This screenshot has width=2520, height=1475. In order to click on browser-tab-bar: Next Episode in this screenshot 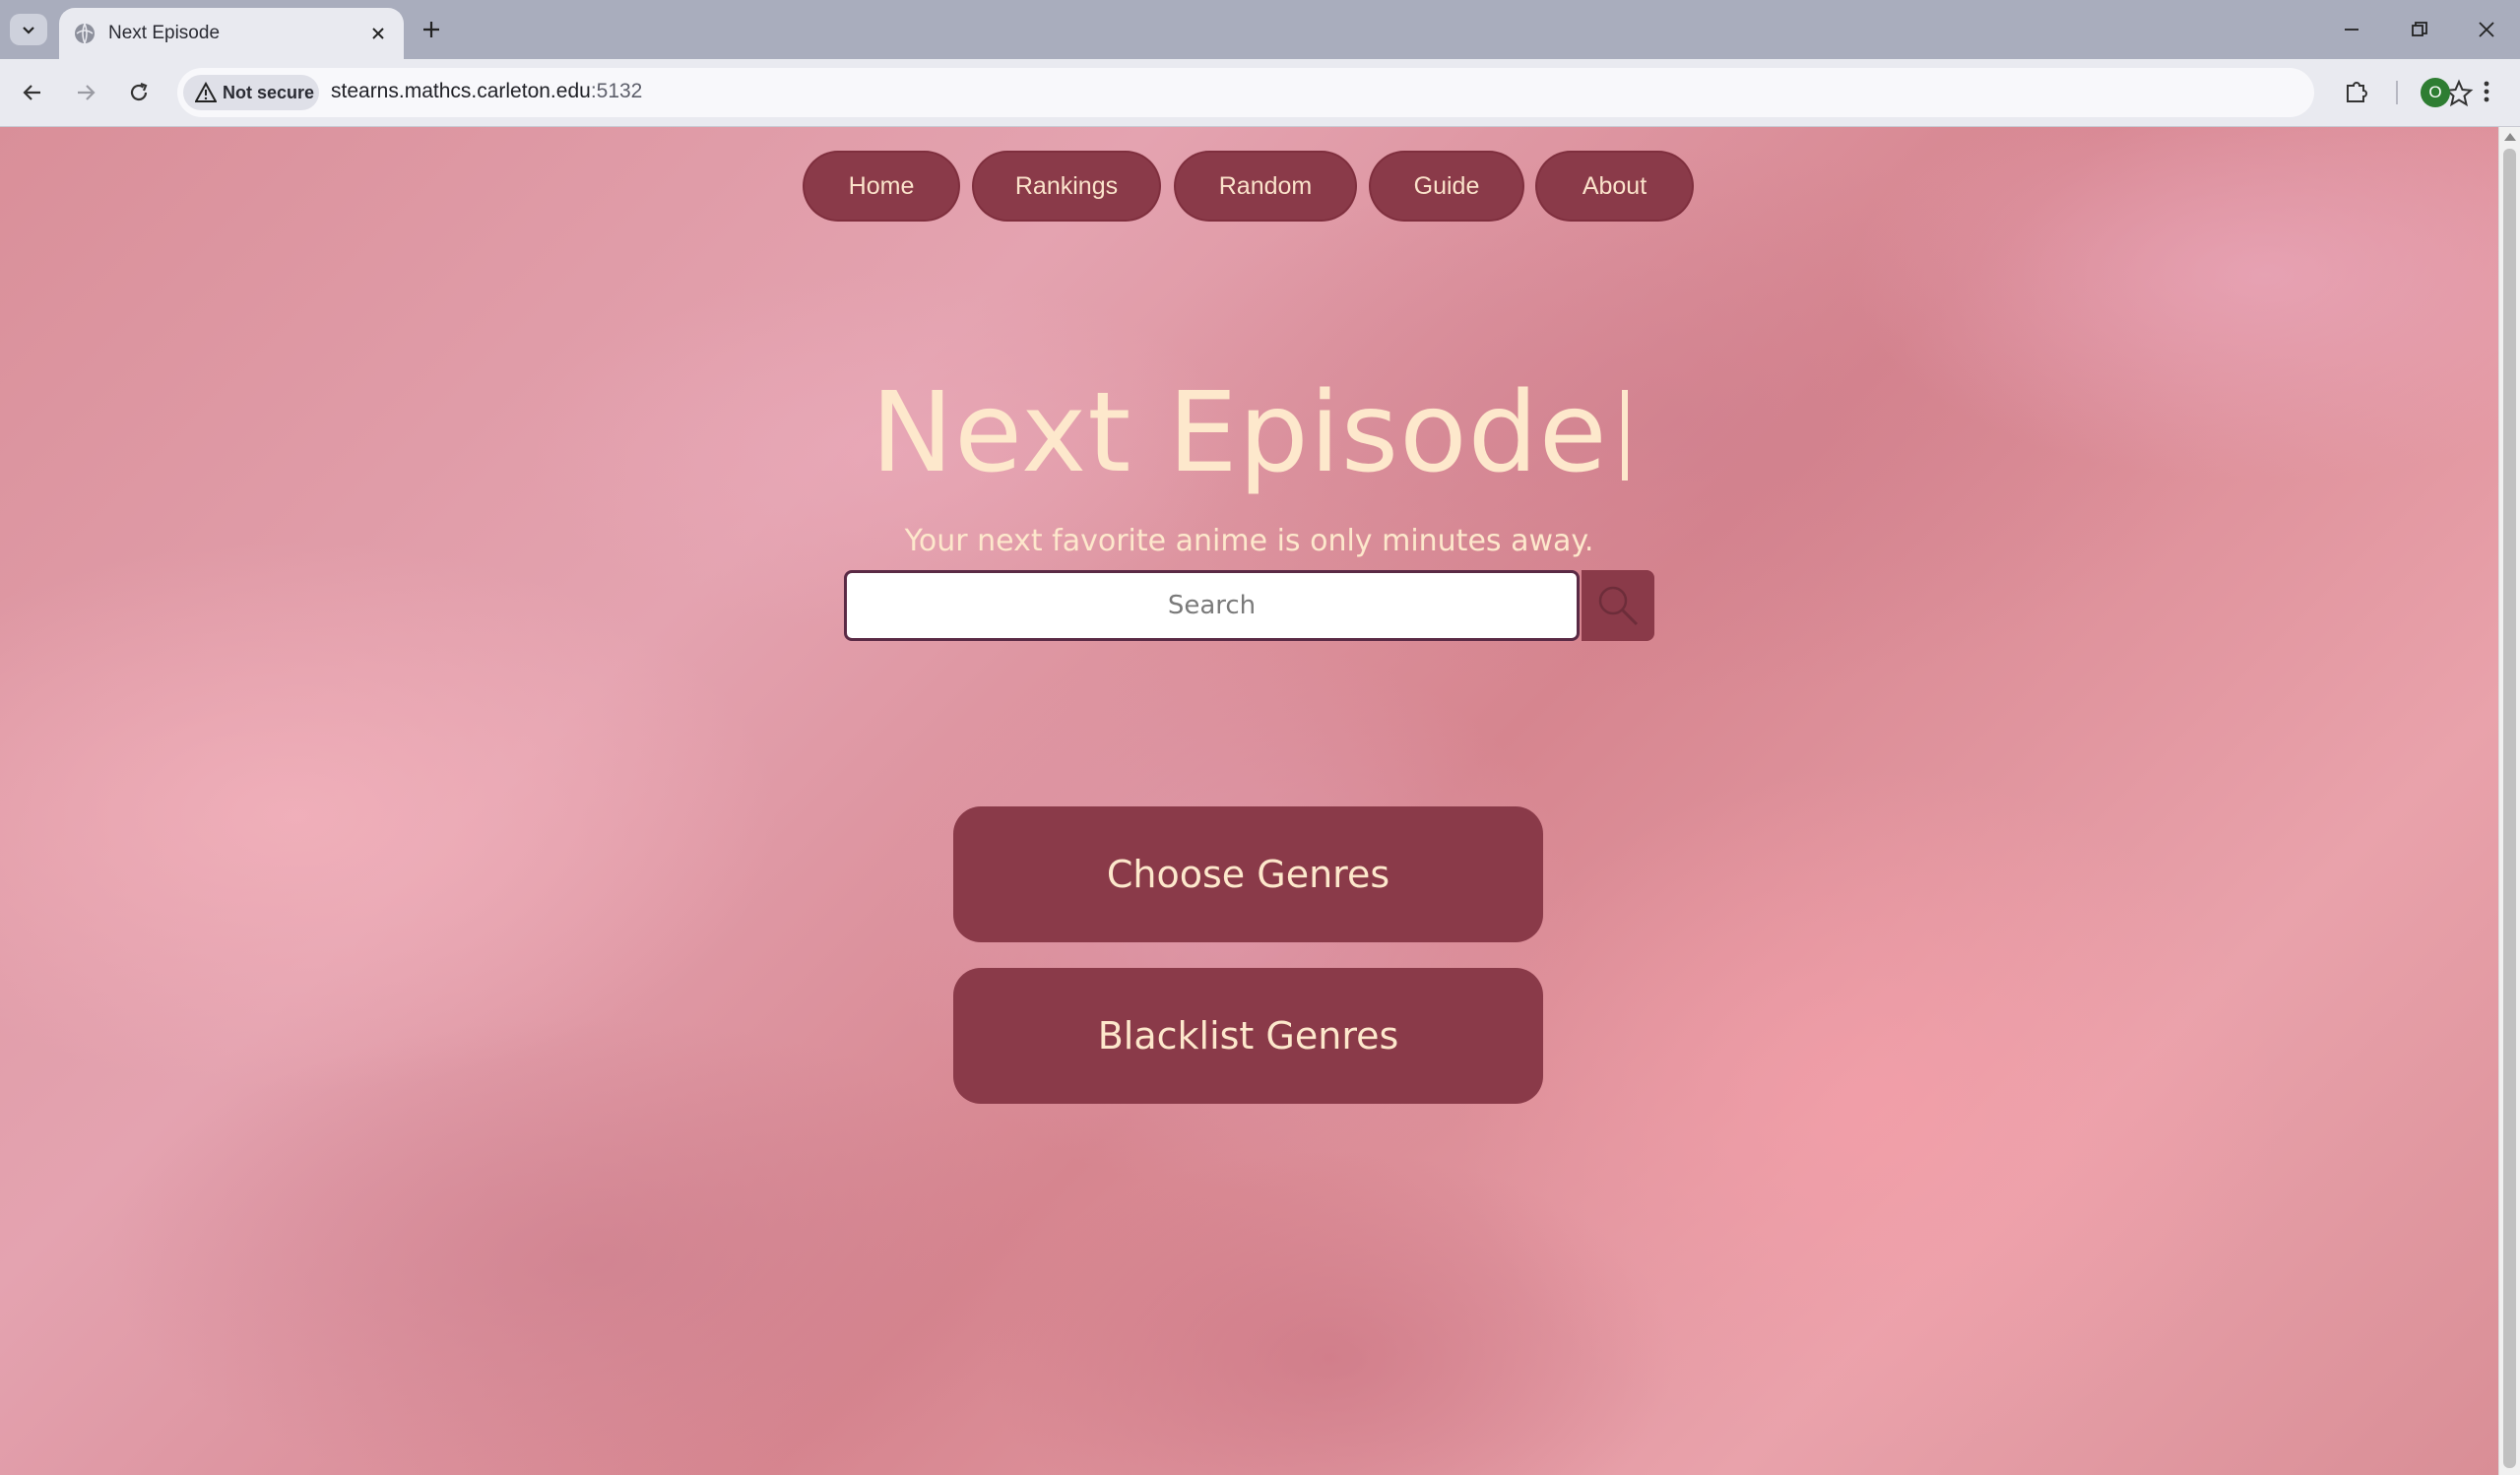, I will do `click(1260, 30)`.